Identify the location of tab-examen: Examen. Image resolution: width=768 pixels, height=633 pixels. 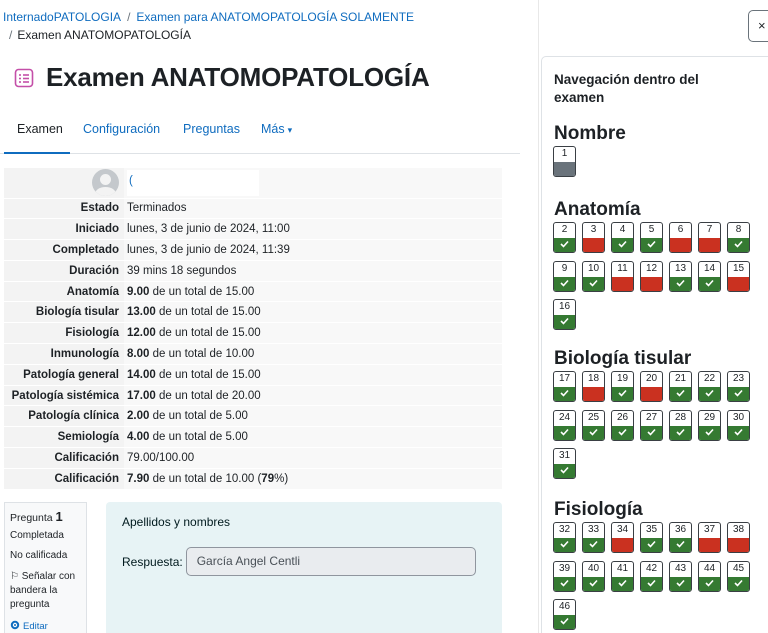
(37, 136).